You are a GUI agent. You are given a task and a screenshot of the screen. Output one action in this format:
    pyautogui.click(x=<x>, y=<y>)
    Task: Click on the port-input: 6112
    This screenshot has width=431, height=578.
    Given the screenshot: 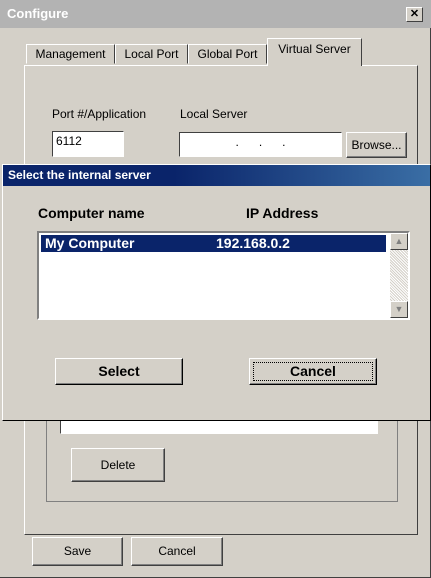 What is the action you would take?
    pyautogui.click(x=88, y=144)
    